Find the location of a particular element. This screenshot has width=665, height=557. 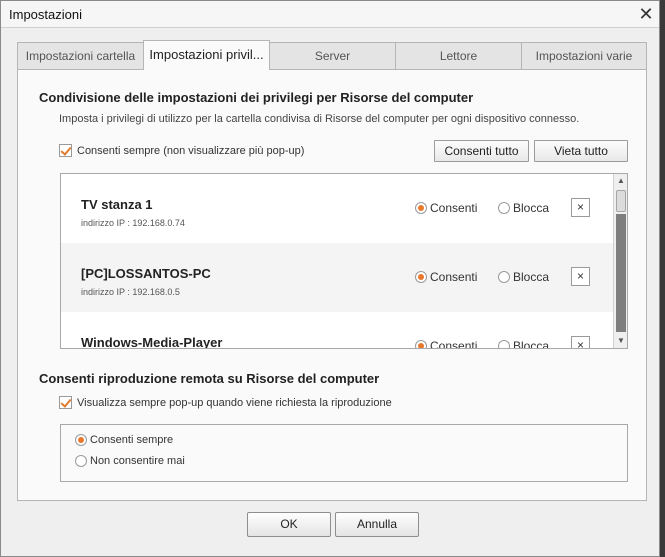

tab-server: Server is located at coordinates (332, 55).